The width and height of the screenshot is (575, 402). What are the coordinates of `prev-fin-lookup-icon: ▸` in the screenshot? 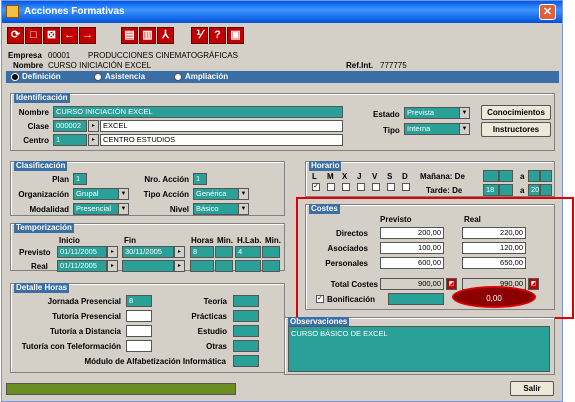 It's located at (179, 252).